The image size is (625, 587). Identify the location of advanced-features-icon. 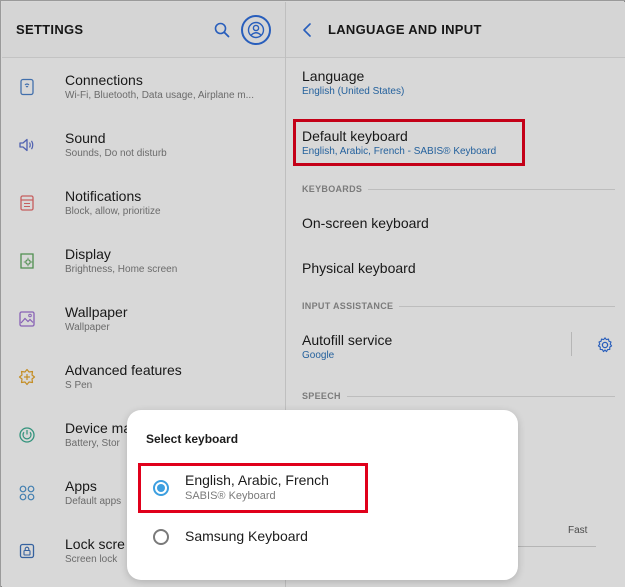
(27, 377).